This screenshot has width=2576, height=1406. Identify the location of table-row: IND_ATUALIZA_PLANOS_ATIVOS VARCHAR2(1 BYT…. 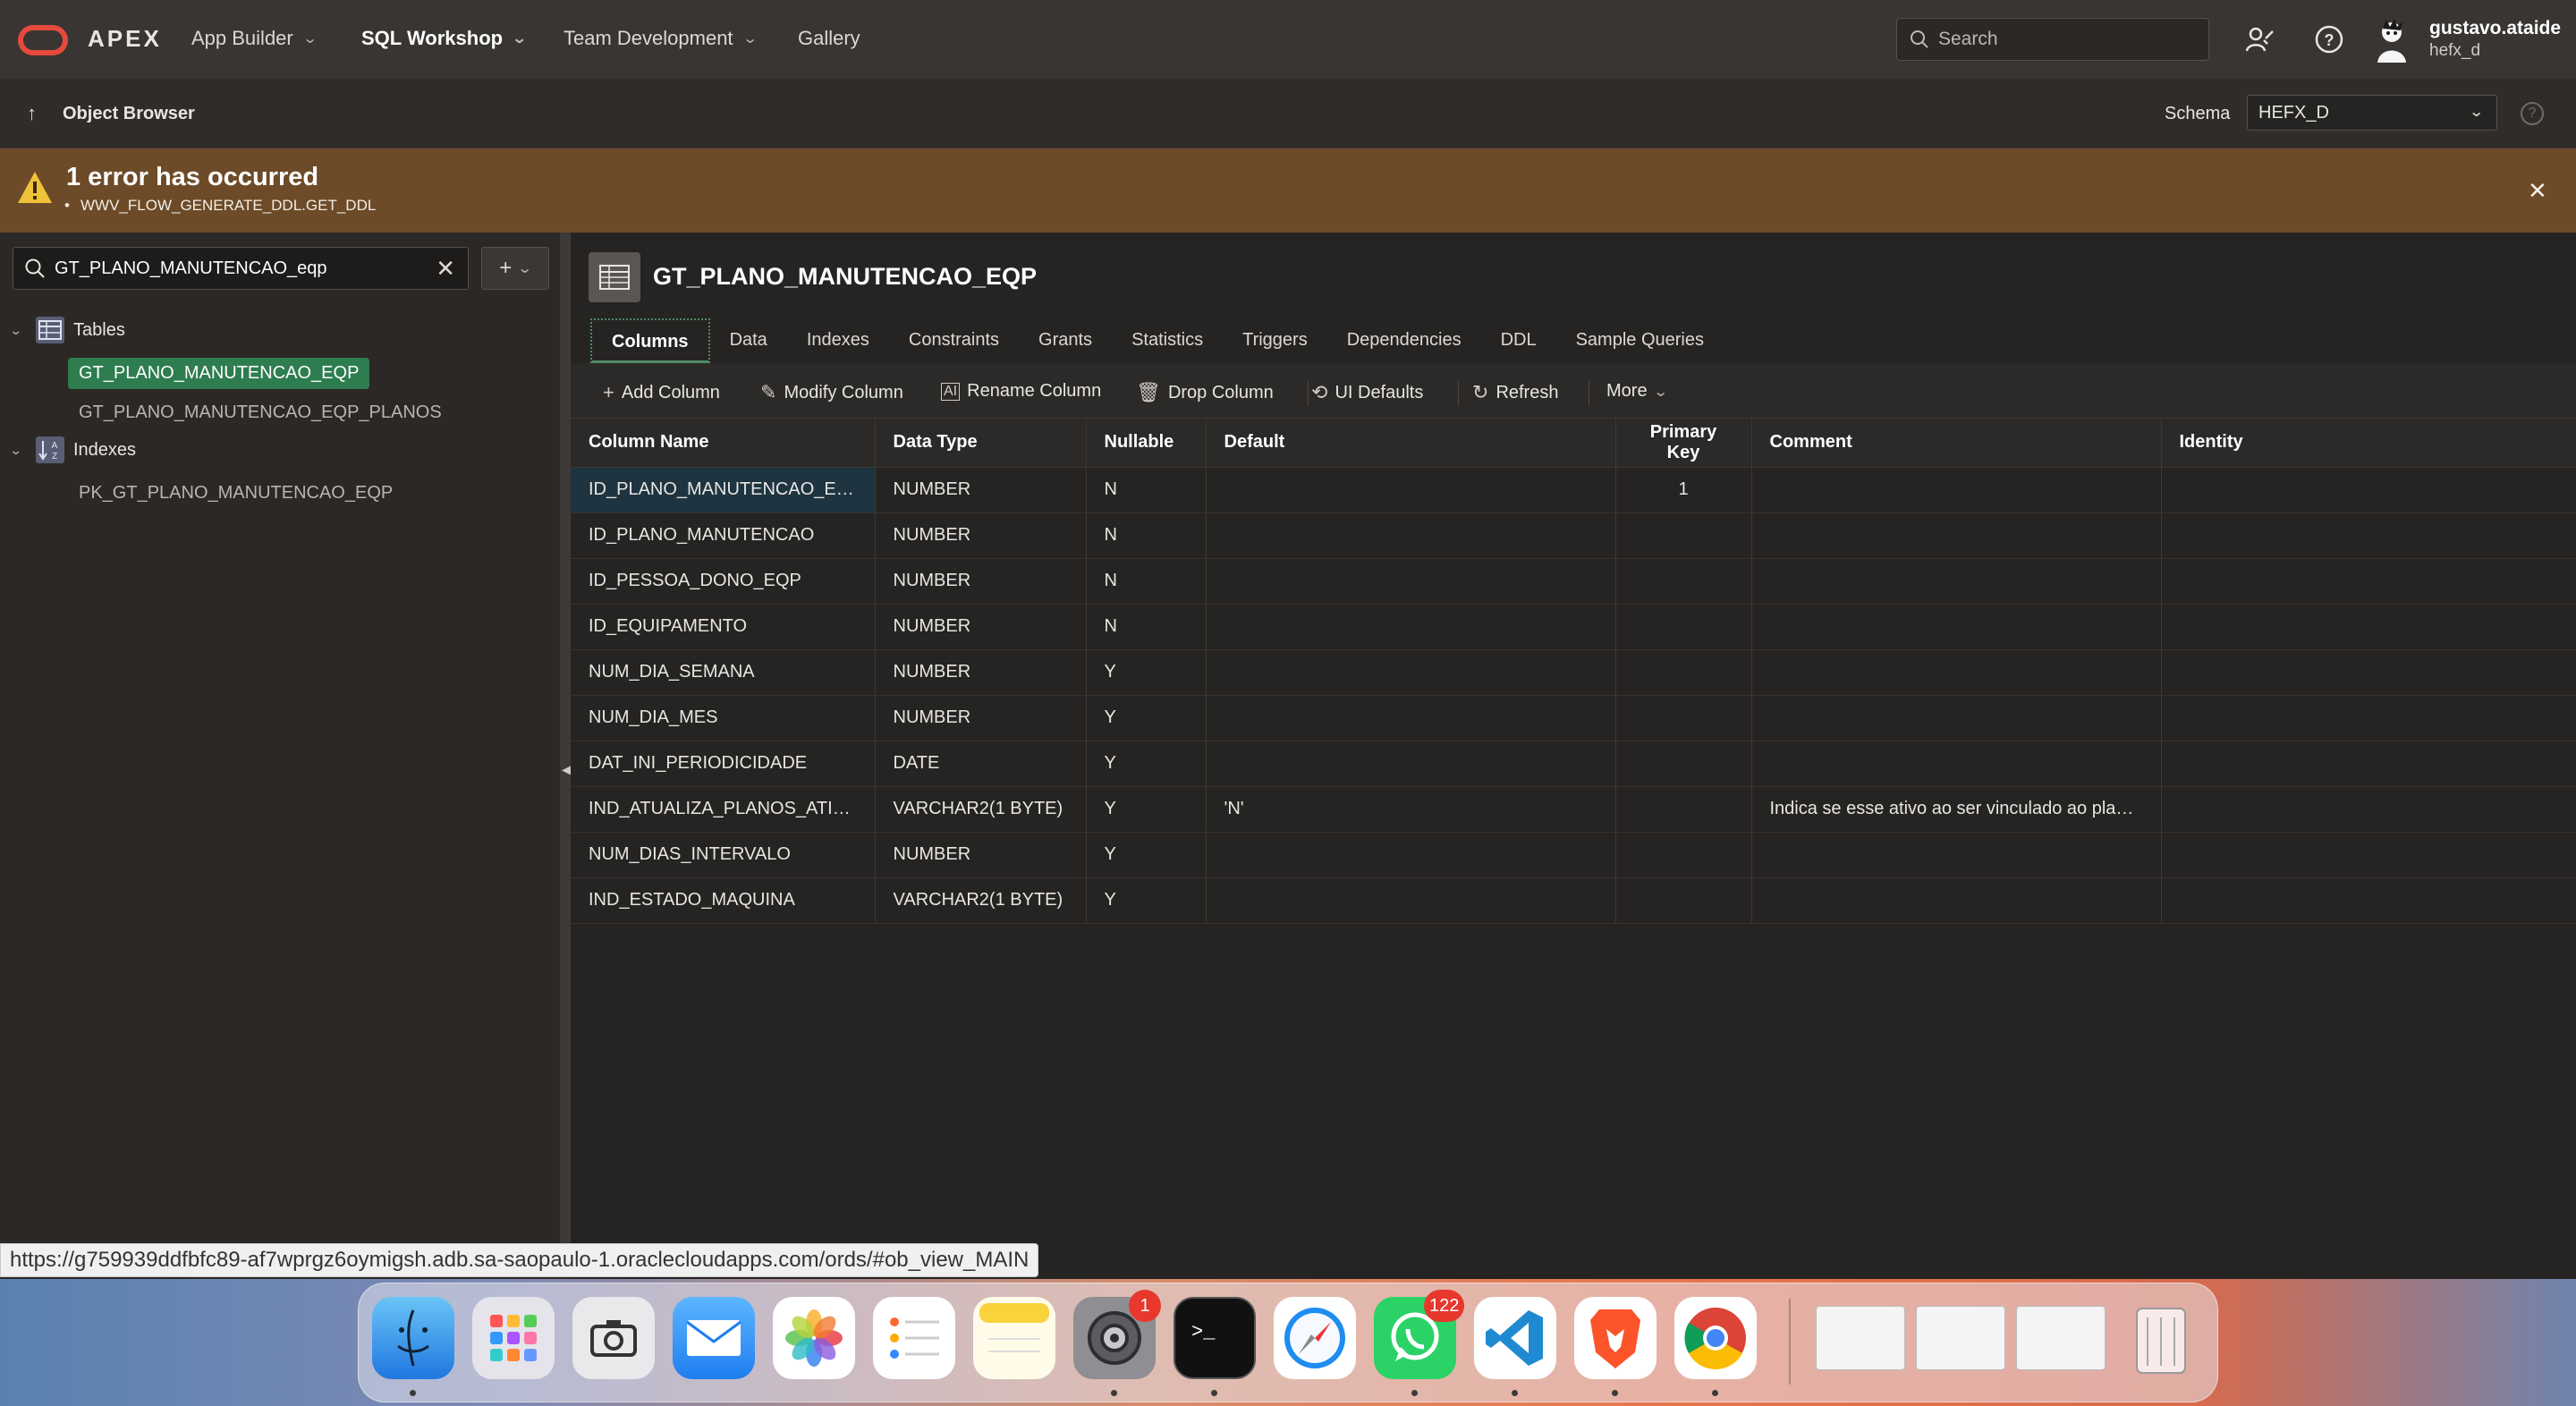
(1573, 810).